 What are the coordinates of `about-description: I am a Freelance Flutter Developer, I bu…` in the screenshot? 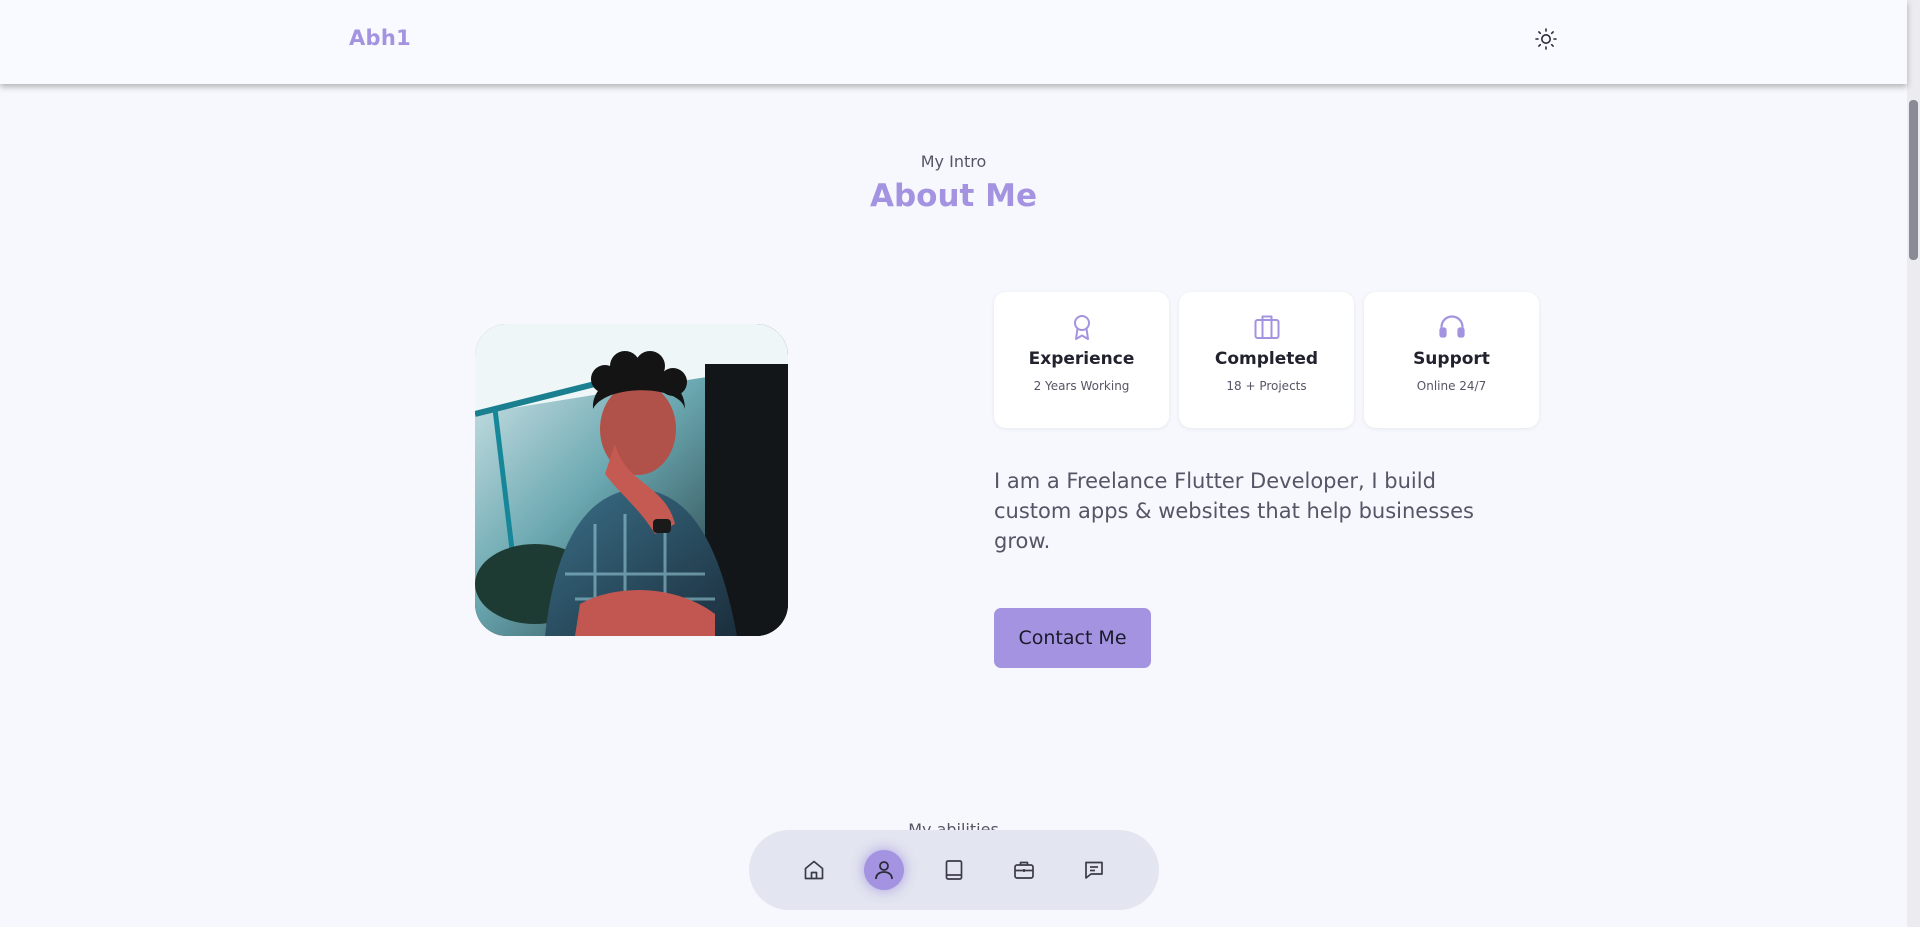 It's located at (1234, 511).